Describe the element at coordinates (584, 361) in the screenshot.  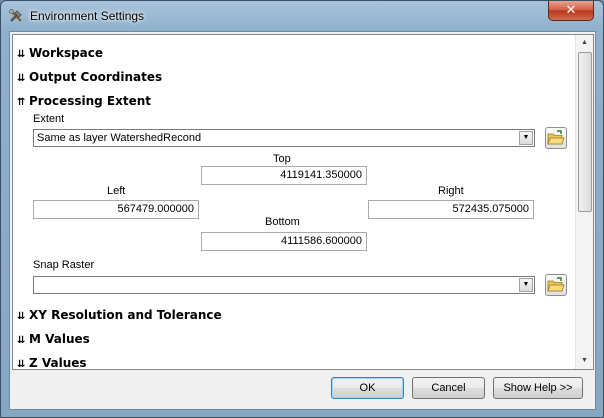
I see `scroll-down-icon: ▼` at that location.